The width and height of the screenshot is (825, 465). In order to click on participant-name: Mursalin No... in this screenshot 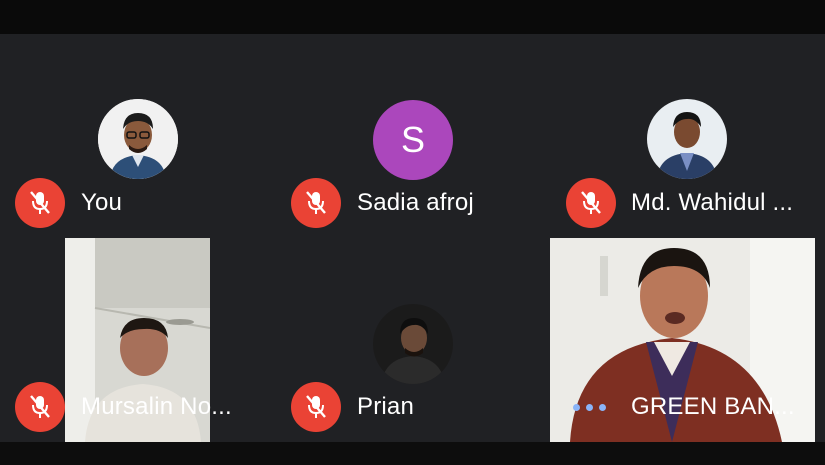, I will do `click(156, 406)`.